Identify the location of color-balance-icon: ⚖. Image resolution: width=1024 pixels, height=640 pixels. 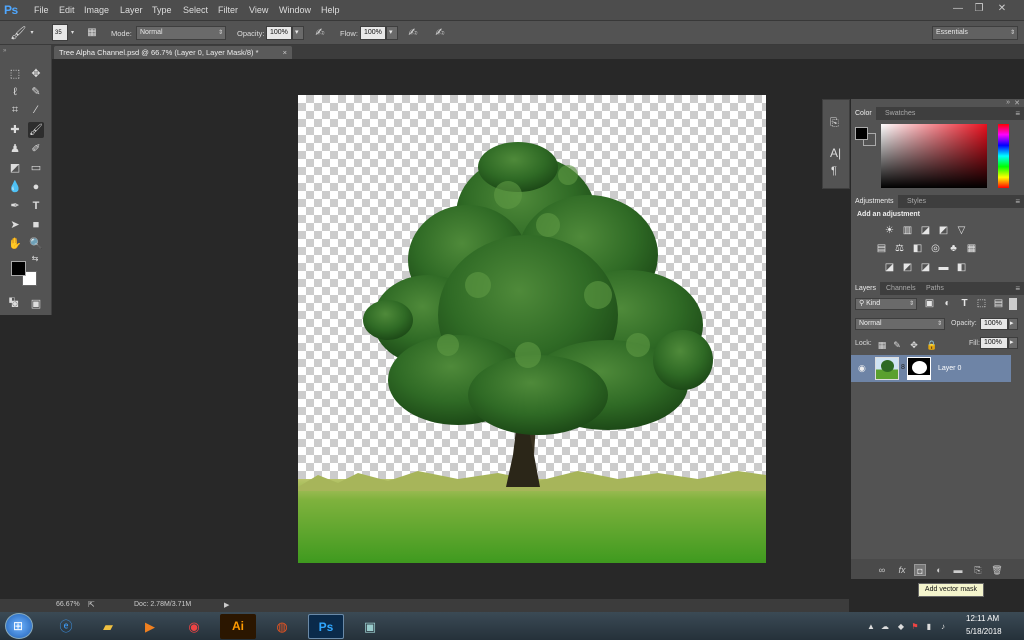
(899, 248).